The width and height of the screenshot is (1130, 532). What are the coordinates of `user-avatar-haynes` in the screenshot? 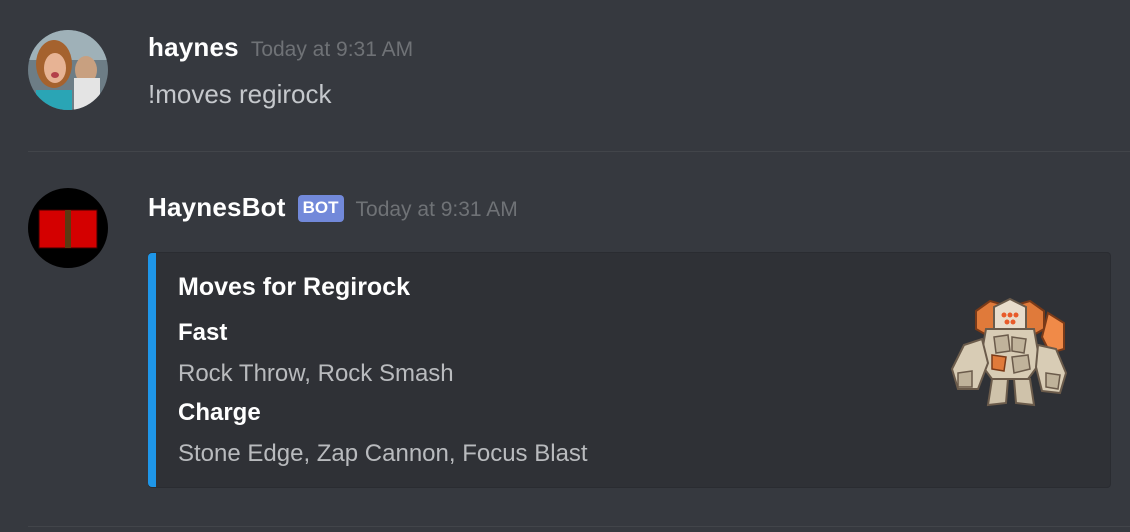 It's located at (68, 70).